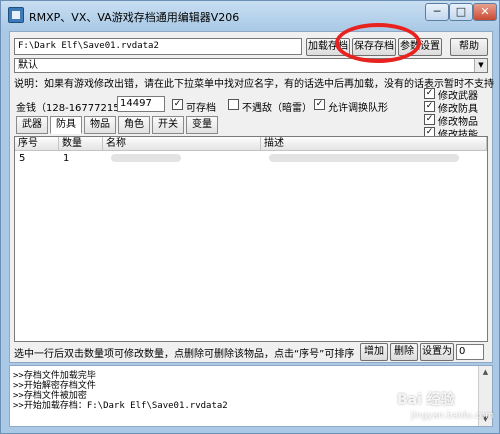  I want to click on title-bar: RMXP、VX、VA游戏存档通用编辑器V206 ─ □ ✕, so click(250, 16).